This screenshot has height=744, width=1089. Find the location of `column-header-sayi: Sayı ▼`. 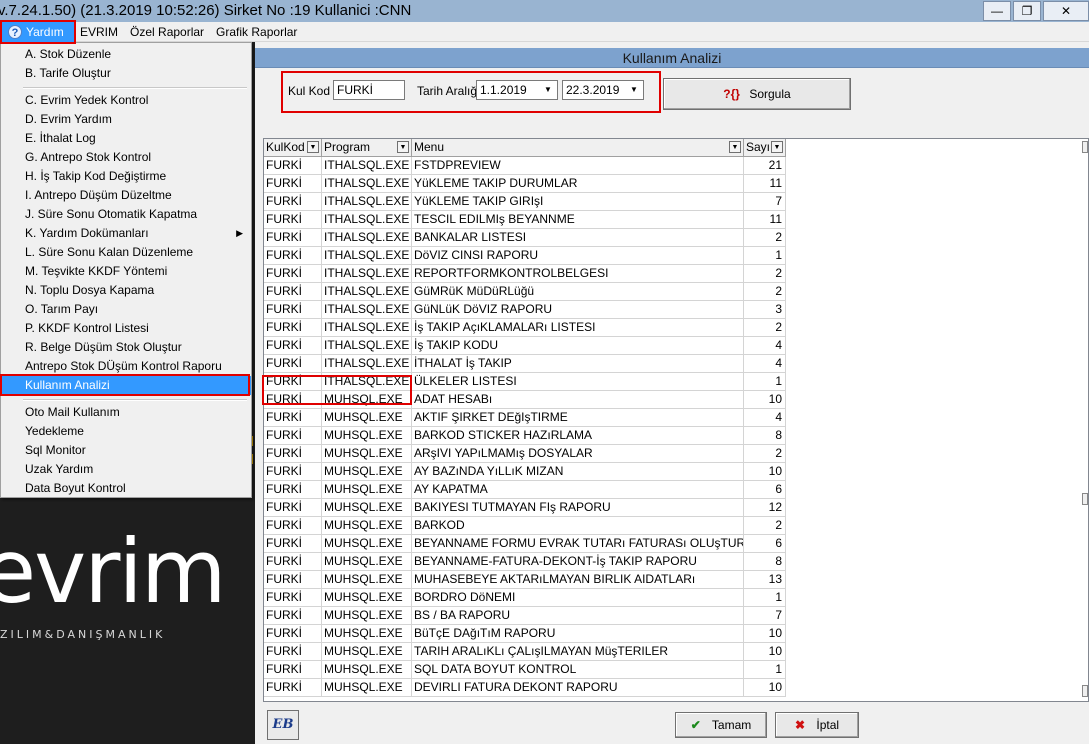

column-header-sayi: Sayı ▼ is located at coordinates (765, 148).